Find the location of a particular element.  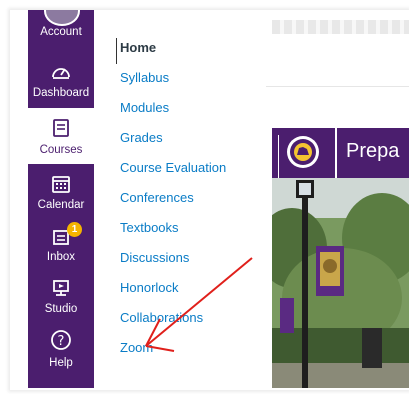

inbox-icon is located at coordinates (61, 236).